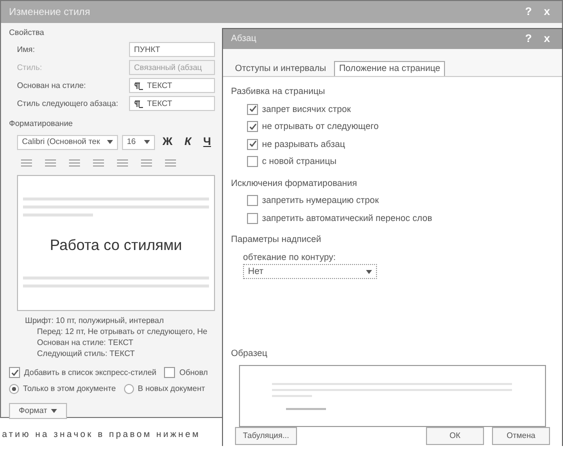  I want to click on wrap-select: Нет, so click(310, 271).